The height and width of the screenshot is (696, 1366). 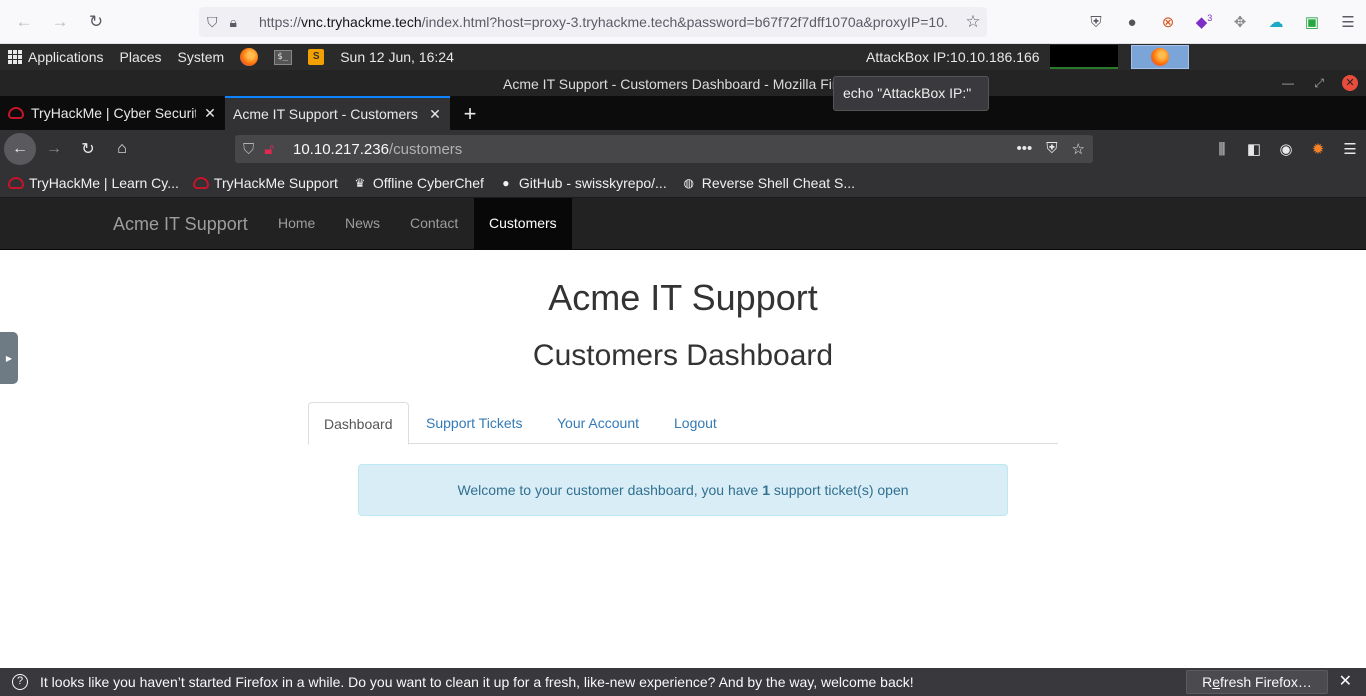 I want to click on page-title: Acme IT Support, so click(x=683, y=297).